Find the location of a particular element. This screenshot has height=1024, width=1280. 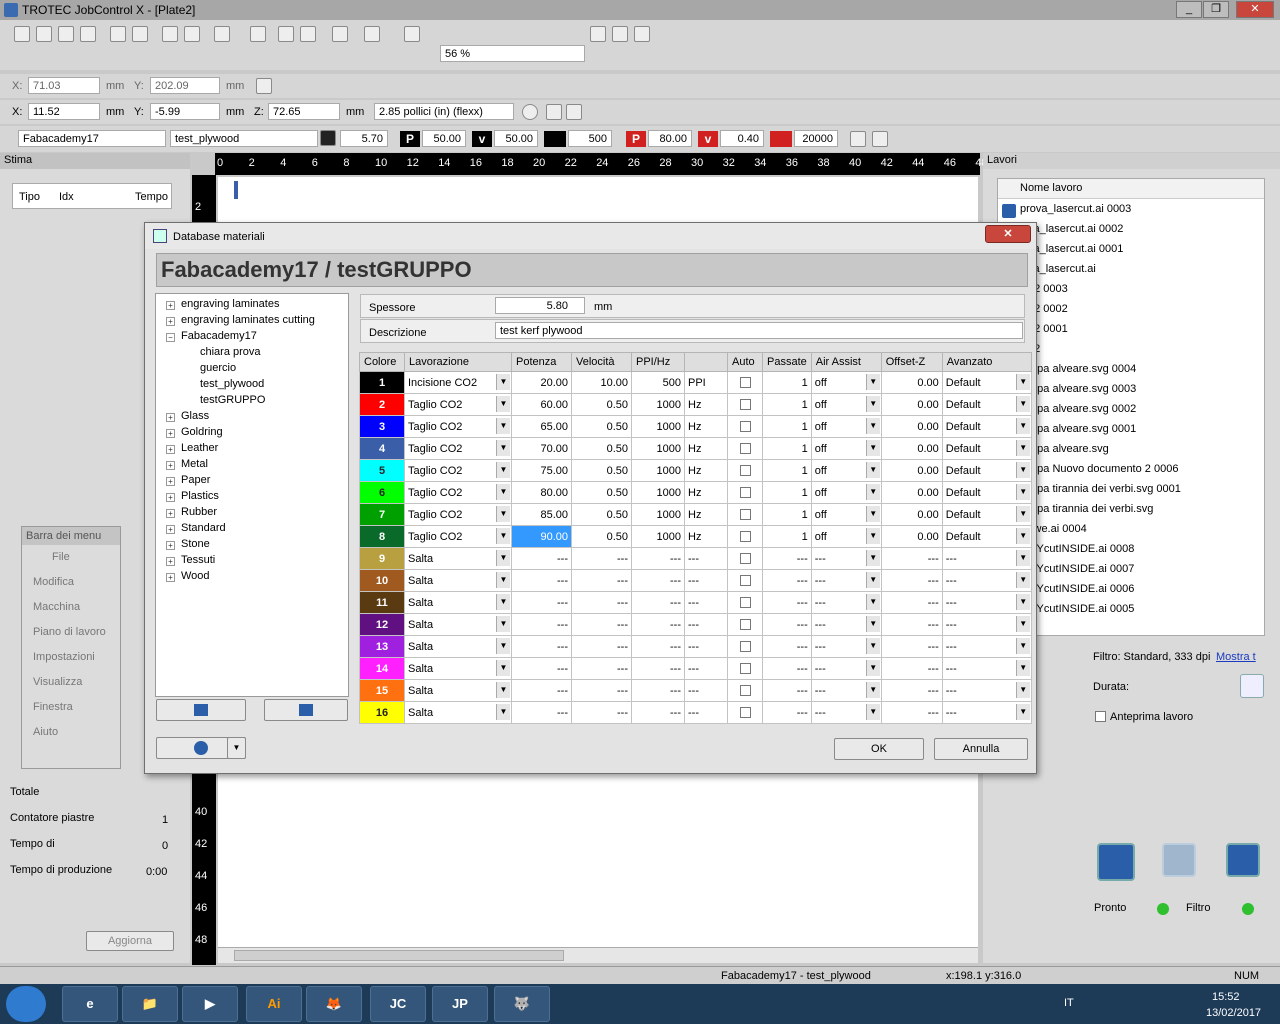

tree-node: Metal is located at coordinates (194, 464).